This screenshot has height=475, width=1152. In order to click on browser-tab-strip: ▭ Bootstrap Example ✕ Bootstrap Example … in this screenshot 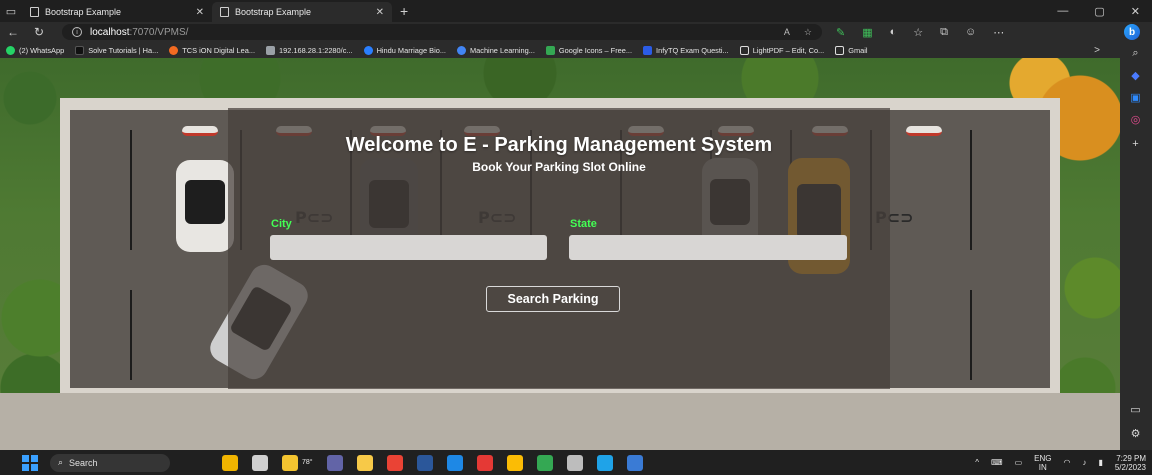, I will do `click(576, 11)`.